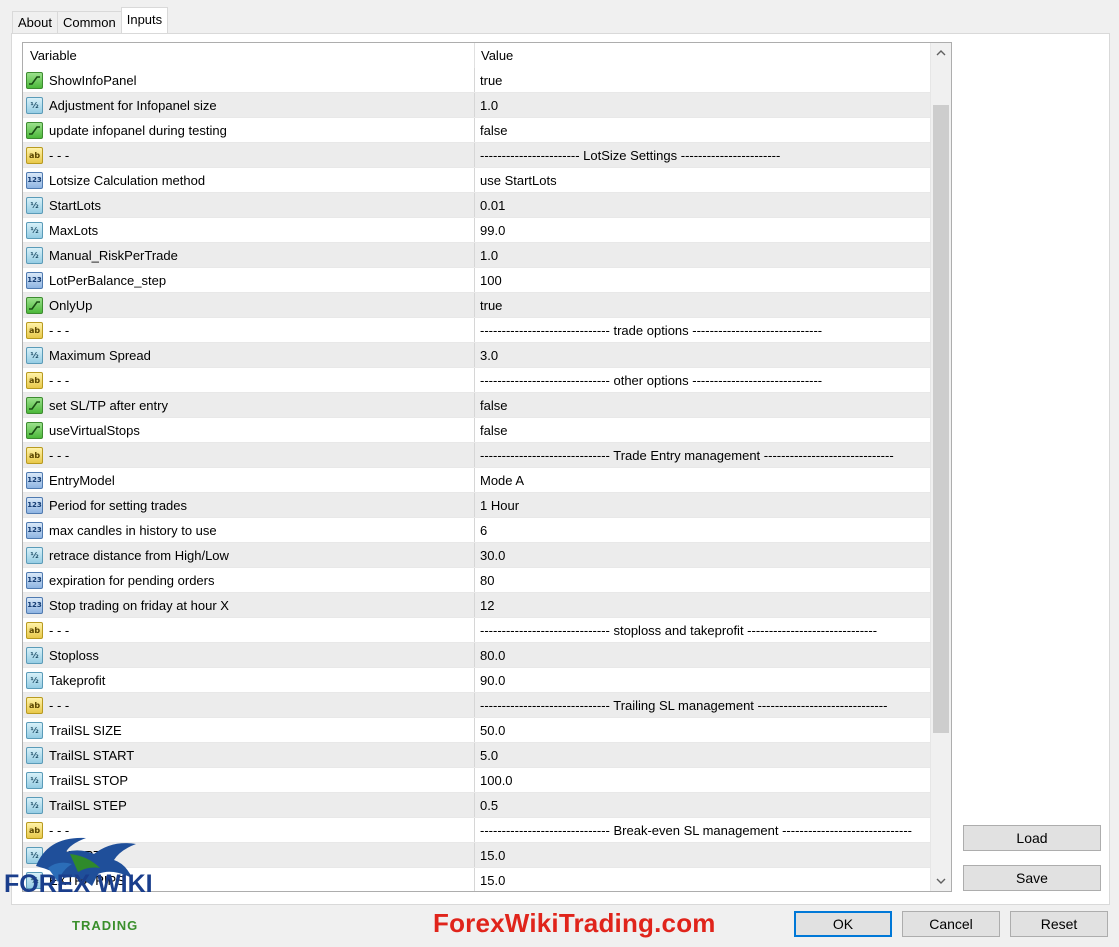 The image size is (1119, 947). Describe the element at coordinates (702, 230) in the screenshot. I see `value-cell: 99.0` at that location.